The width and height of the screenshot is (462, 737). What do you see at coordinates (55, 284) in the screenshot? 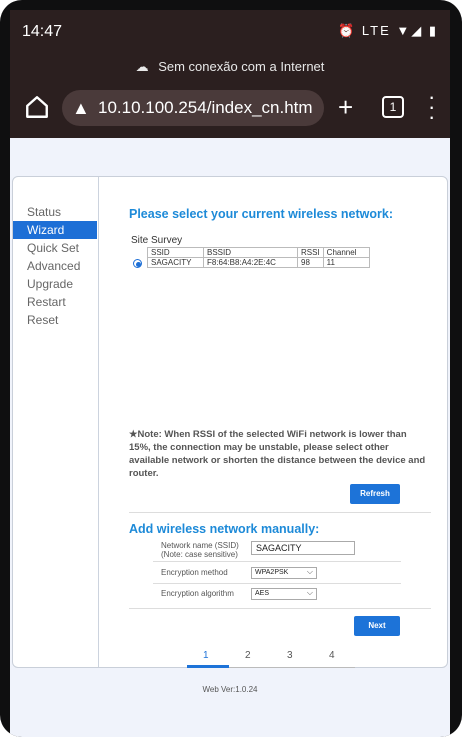
I see `sidebar-item-upgrade: Upgrade` at bounding box center [55, 284].